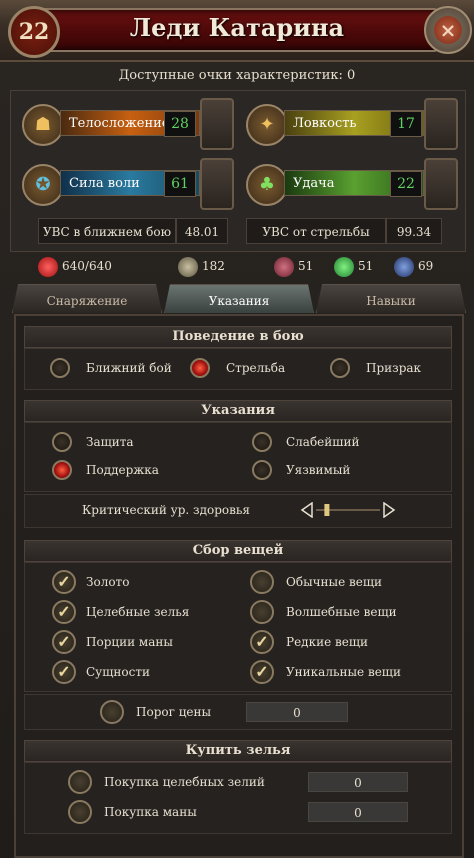 This screenshot has height=858, width=474. Describe the element at coordinates (122, 470) in the screenshot. I see `order-support-label: Поддержка` at that location.